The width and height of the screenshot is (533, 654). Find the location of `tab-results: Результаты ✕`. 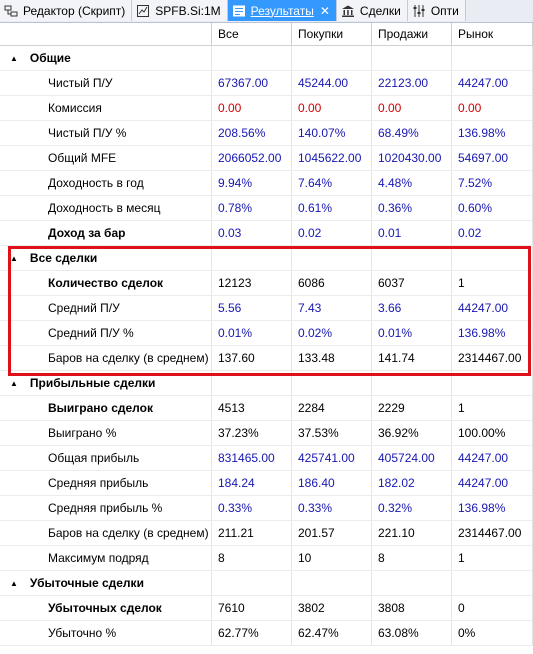

tab-results: Результаты ✕ is located at coordinates (282, 10).